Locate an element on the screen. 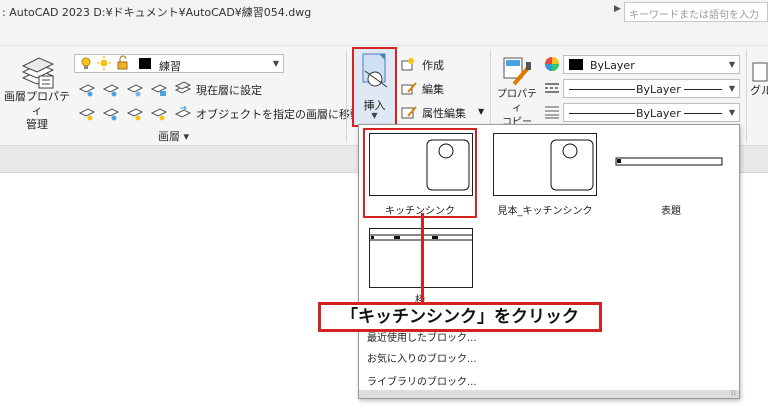  group-button: グル is located at coordinates (759, 79).